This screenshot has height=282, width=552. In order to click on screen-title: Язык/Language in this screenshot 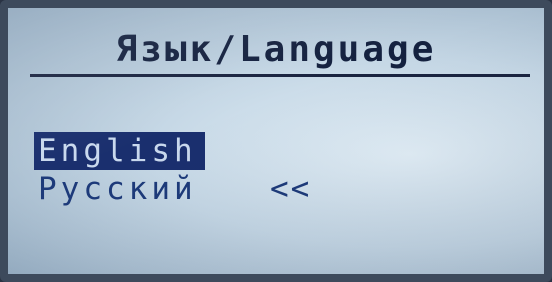, I will do `click(276, 49)`.